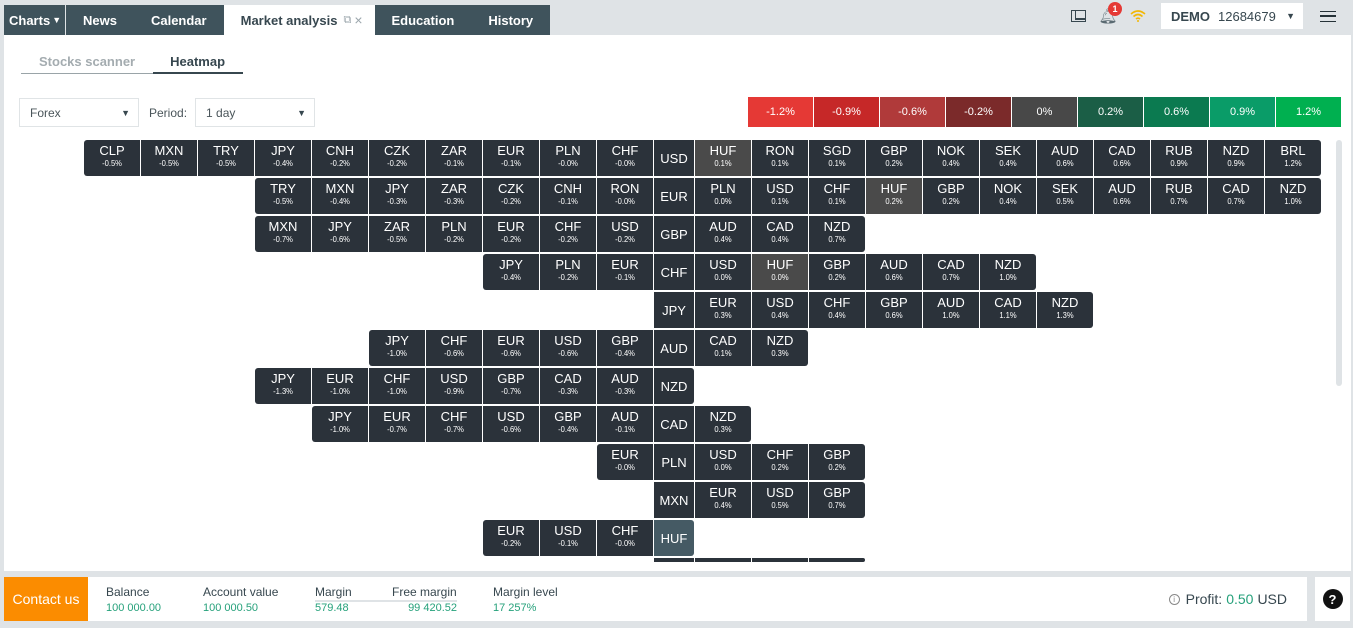 The image size is (1353, 628). I want to click on heatmap-cell: GBP 0.6%, so click(894, 310).